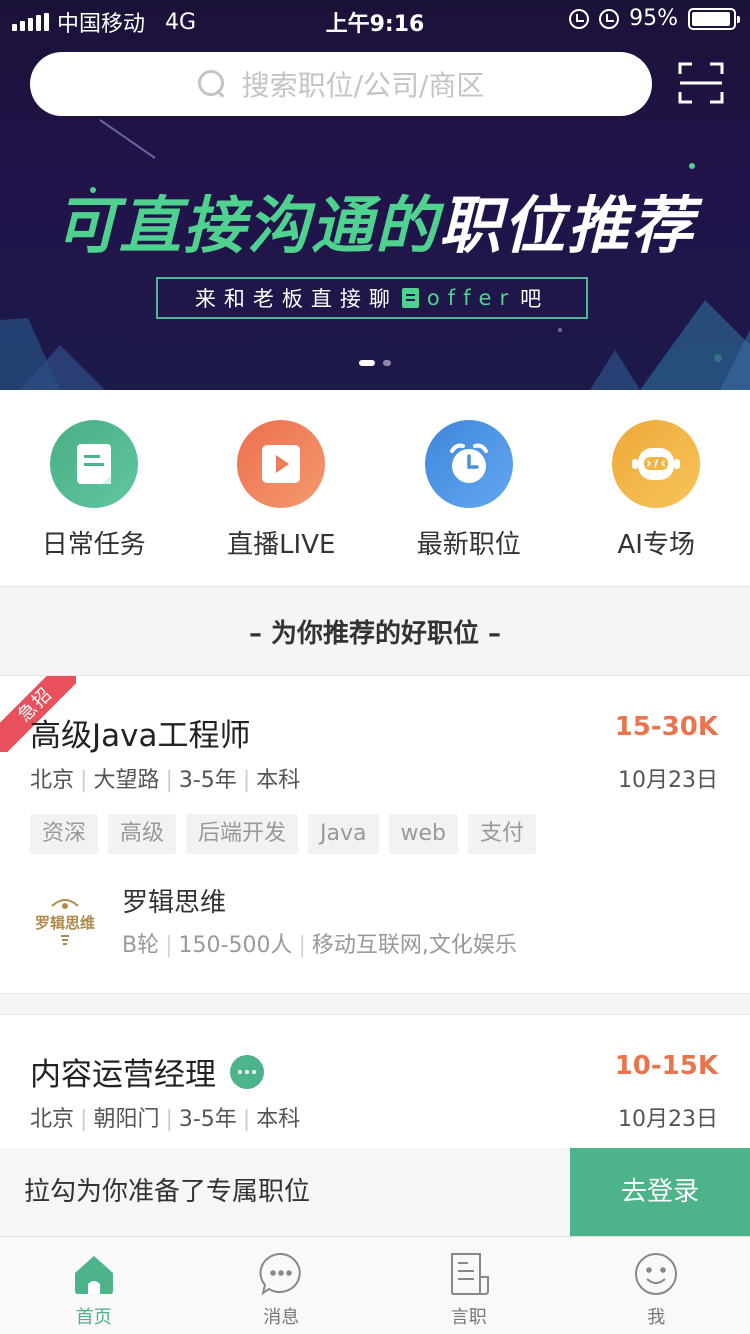 This screenshot has height=1334, width=750. Describe the element at coordinates (93, 1275) in the screenshot. I see `home-icon` at that location.